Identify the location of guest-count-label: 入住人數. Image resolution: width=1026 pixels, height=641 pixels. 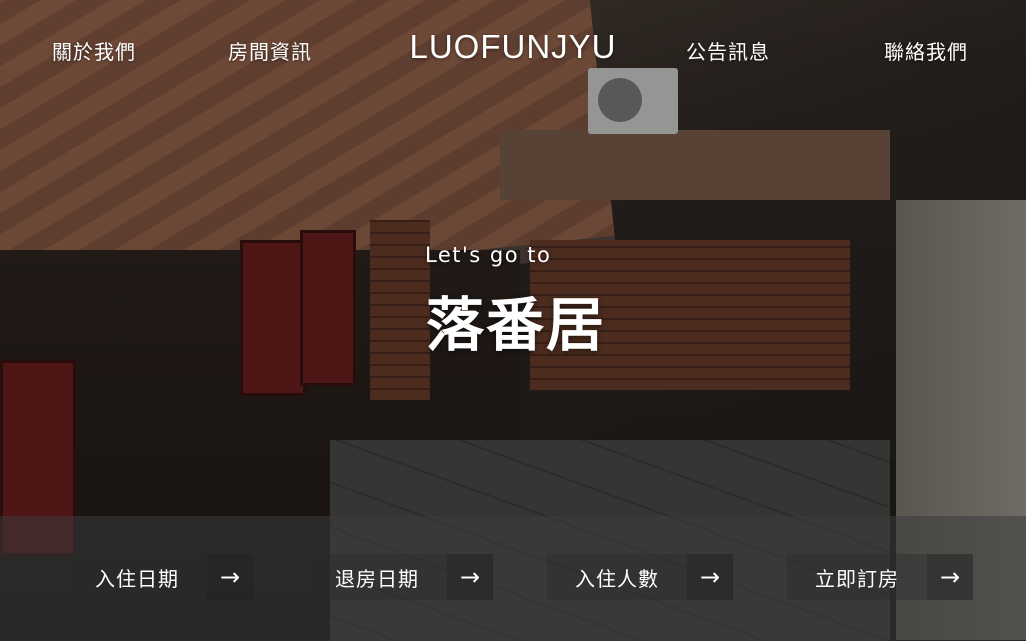
(617, 577).